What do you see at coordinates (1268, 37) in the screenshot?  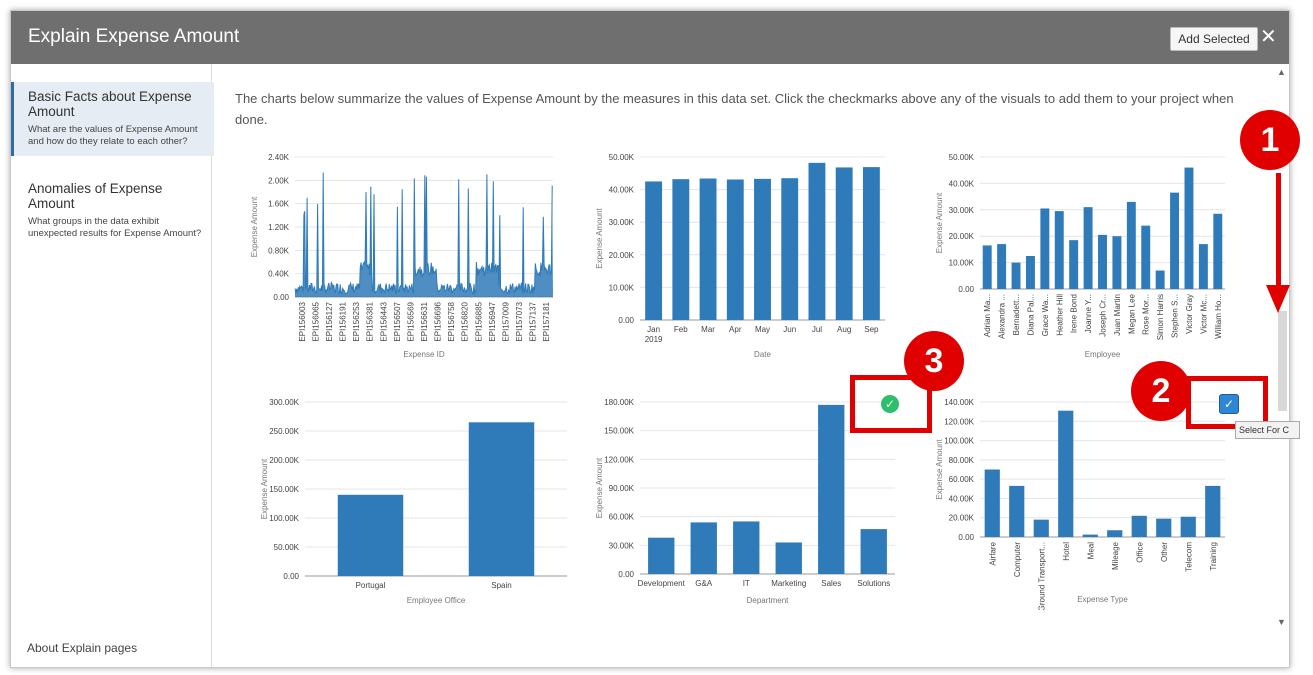 I see `close-icon: ✕` at bounding box center [1268, 37].